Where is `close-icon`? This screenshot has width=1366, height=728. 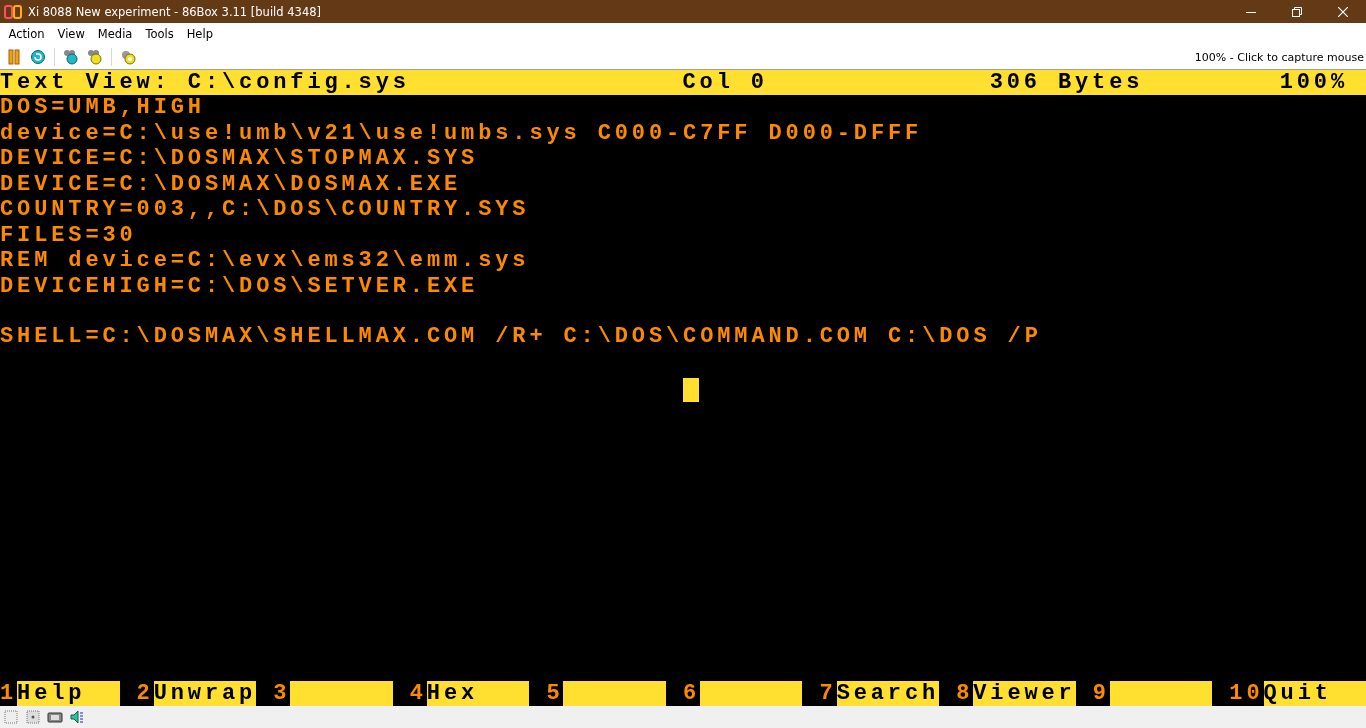 close-icon is located at coordinates (1343, 11).